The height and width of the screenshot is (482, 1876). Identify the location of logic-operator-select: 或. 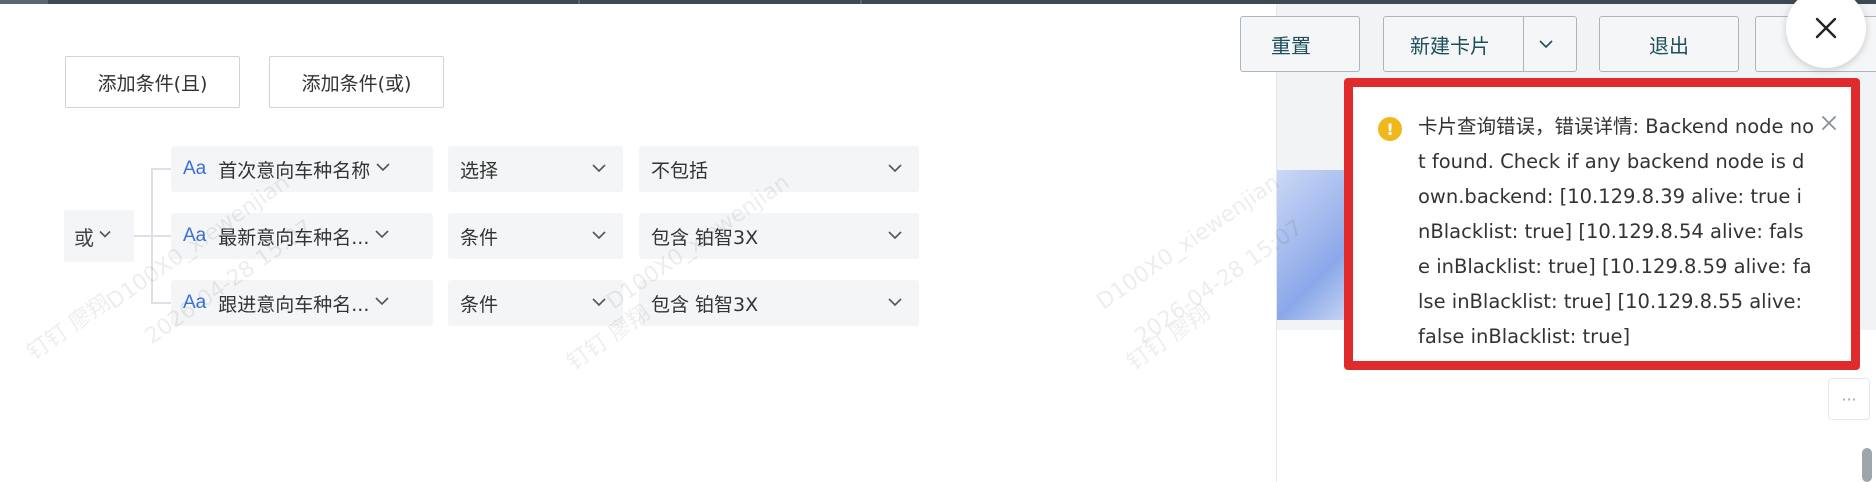
(99, 236).